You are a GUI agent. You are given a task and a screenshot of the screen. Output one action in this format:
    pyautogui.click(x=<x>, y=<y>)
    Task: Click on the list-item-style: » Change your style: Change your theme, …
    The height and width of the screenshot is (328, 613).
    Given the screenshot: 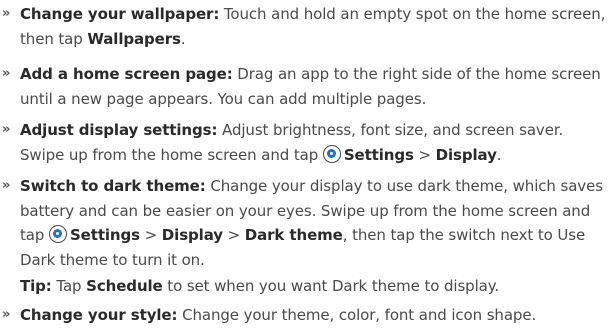 What is the action you would take?
    pyautogui.click(x=306, y=315)
    